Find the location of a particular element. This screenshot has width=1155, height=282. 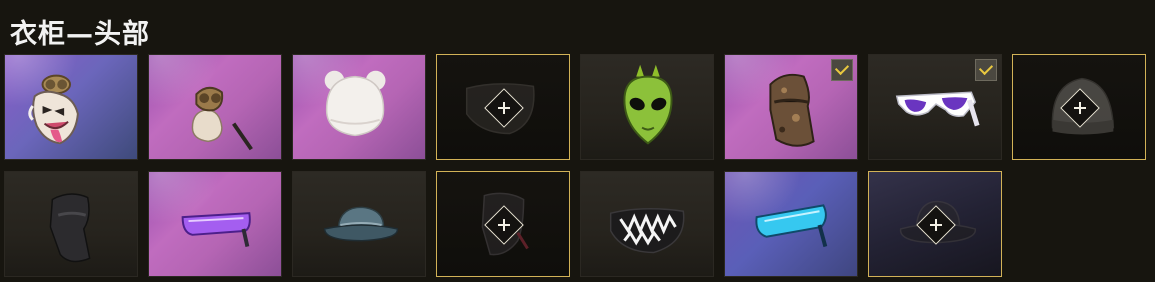

black-balaclava-icon is located at coordinates (71, 224).